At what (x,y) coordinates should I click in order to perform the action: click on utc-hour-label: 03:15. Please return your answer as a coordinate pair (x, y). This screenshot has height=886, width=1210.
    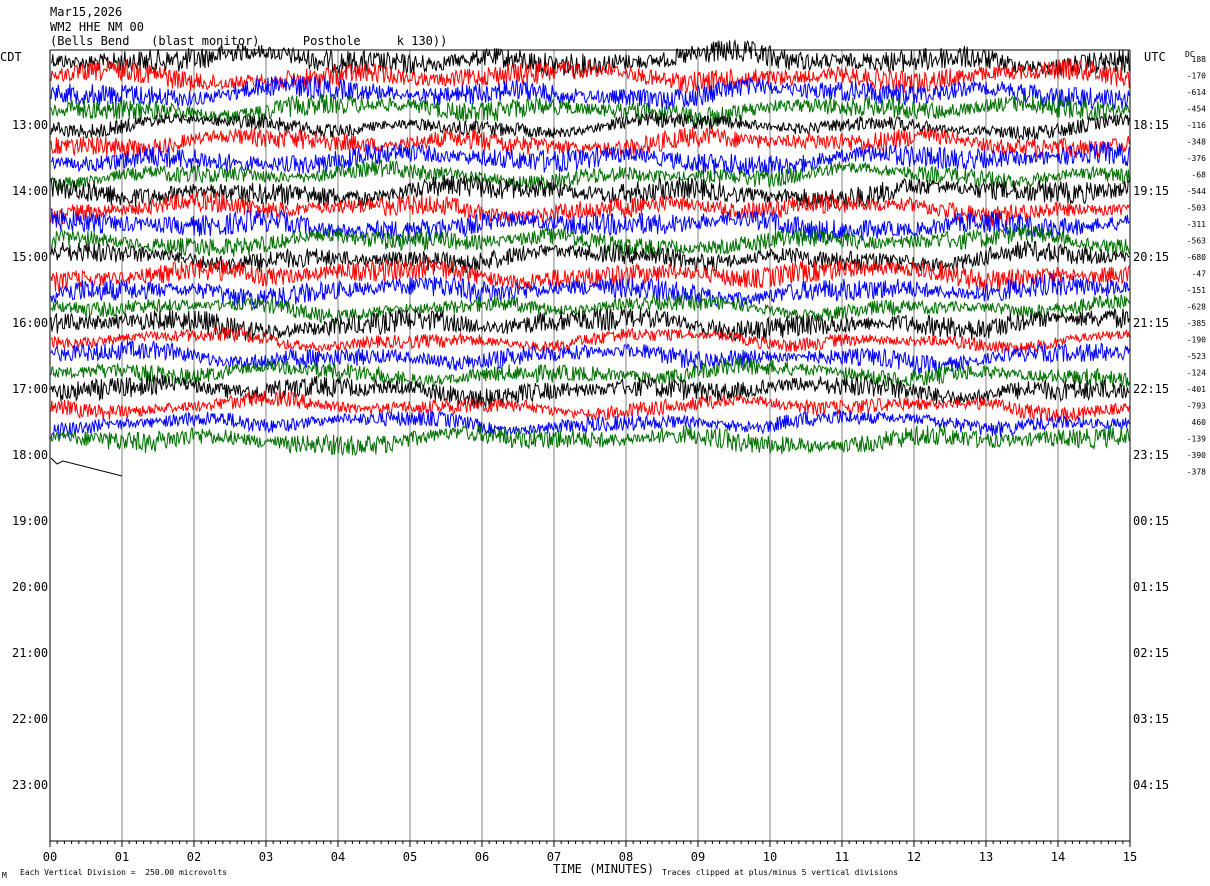
    Looking at the image, I should click on (1151, 719).